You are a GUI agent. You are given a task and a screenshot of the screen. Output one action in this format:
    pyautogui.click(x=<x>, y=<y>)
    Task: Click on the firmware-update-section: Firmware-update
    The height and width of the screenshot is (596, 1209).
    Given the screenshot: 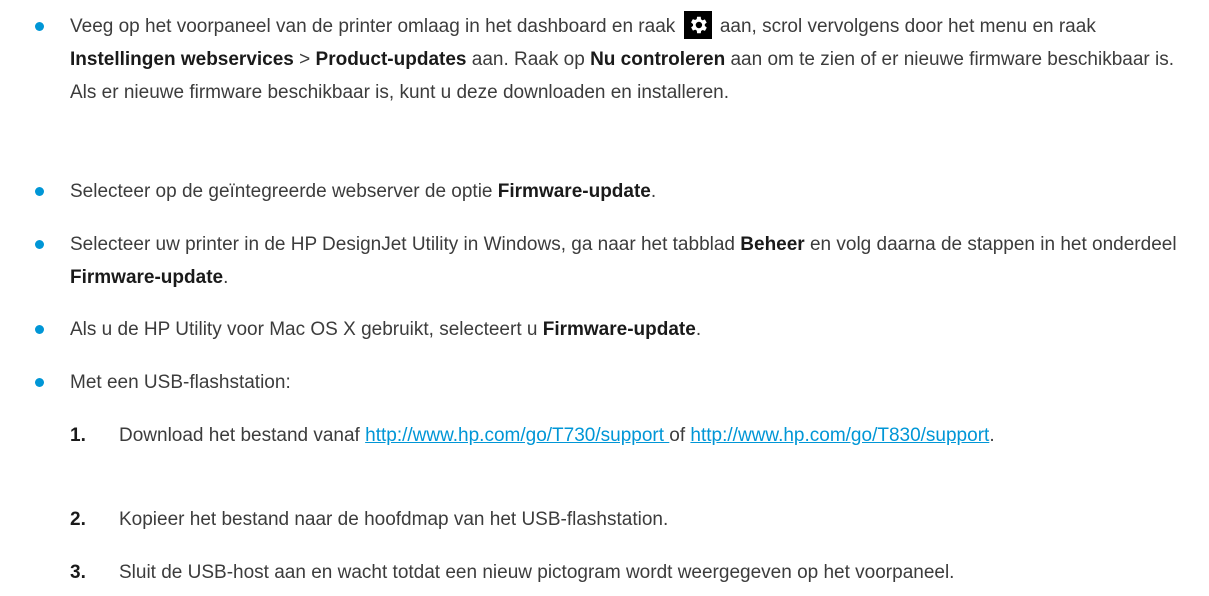 What is the action you would take?
    pyautogui.click(x=147, y=277)
    